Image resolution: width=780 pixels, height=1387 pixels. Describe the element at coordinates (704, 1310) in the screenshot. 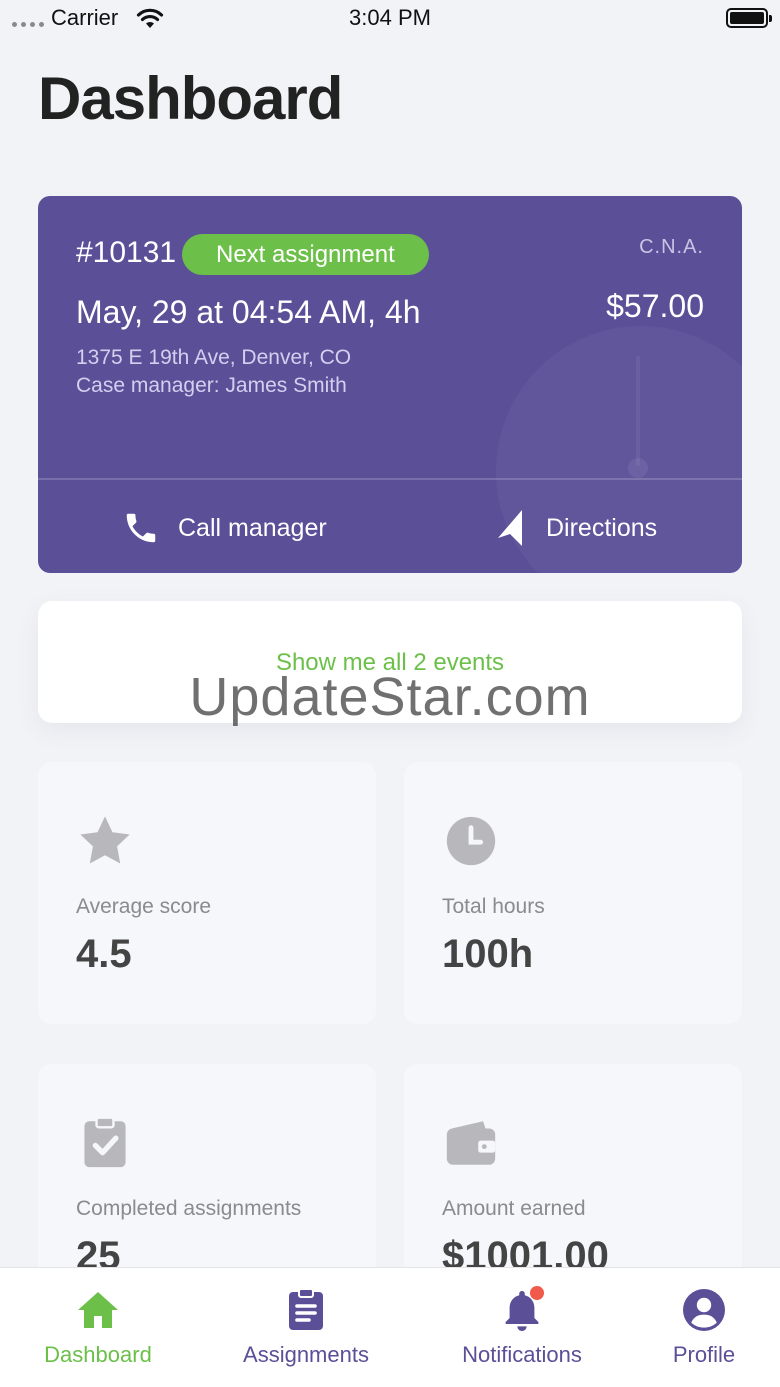

I see `user-icon` at that location.